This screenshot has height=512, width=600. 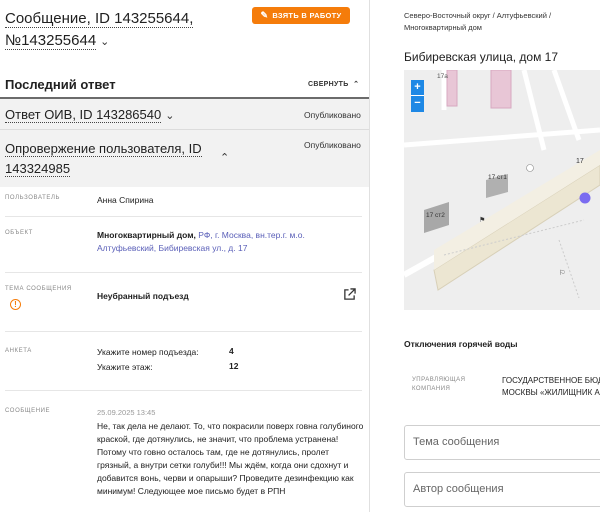 What do you see at coordinates (28, 411) in the screenshot?
I see `message-label: СООБЩЕНИЕ` at bounding box center [28, 411].